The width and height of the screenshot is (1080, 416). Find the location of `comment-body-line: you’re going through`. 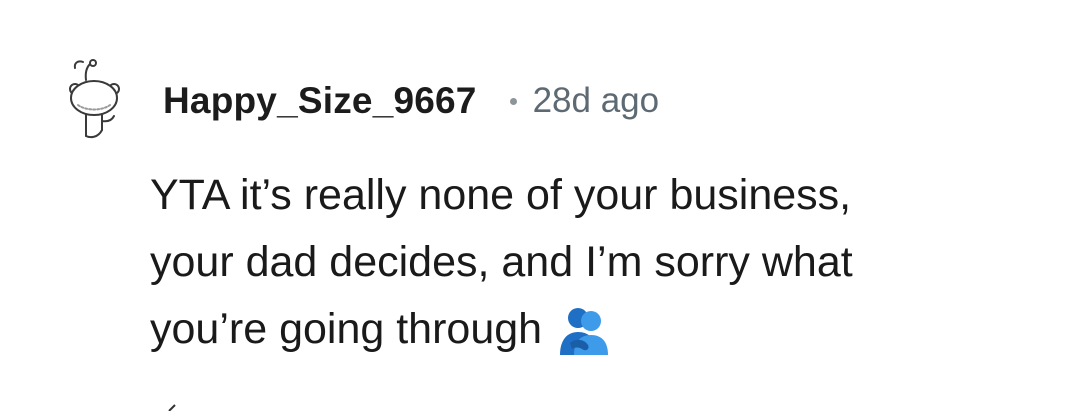

comment-body-line: you’re going through is located at coordinates (580, 329).